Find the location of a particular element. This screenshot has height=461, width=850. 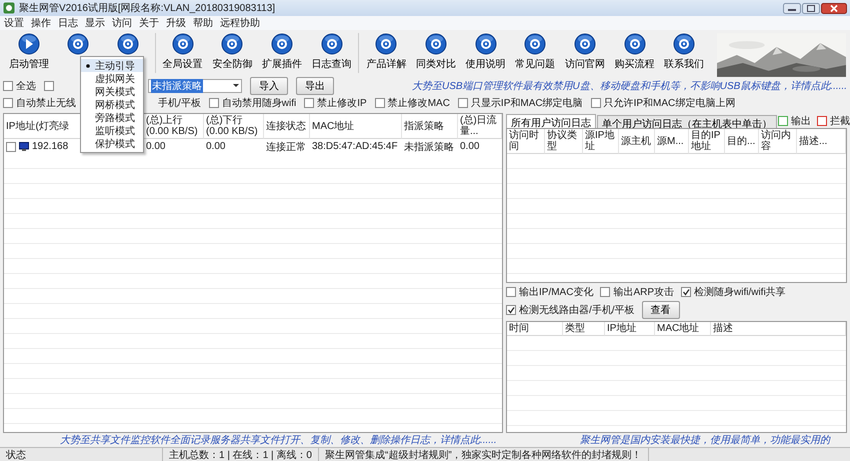

toolbar-button: 常见问题 is located at coordinates (535, 52).